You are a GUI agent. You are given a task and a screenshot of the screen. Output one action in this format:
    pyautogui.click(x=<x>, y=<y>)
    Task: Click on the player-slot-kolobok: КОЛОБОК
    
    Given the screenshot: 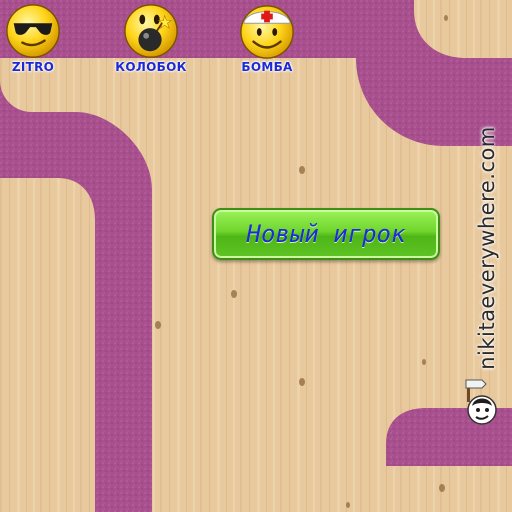 What is the action you would take?
    pyautogui.click(x=151, y=40)
    